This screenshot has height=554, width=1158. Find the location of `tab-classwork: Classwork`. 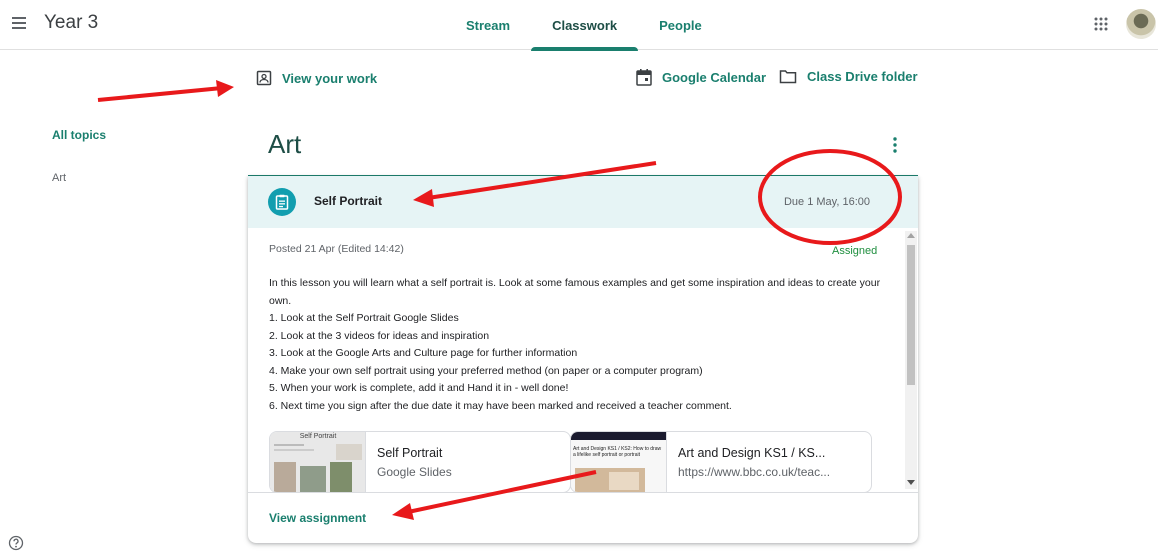

tab-classwork: Classwork is located at coordinates (585, 25).